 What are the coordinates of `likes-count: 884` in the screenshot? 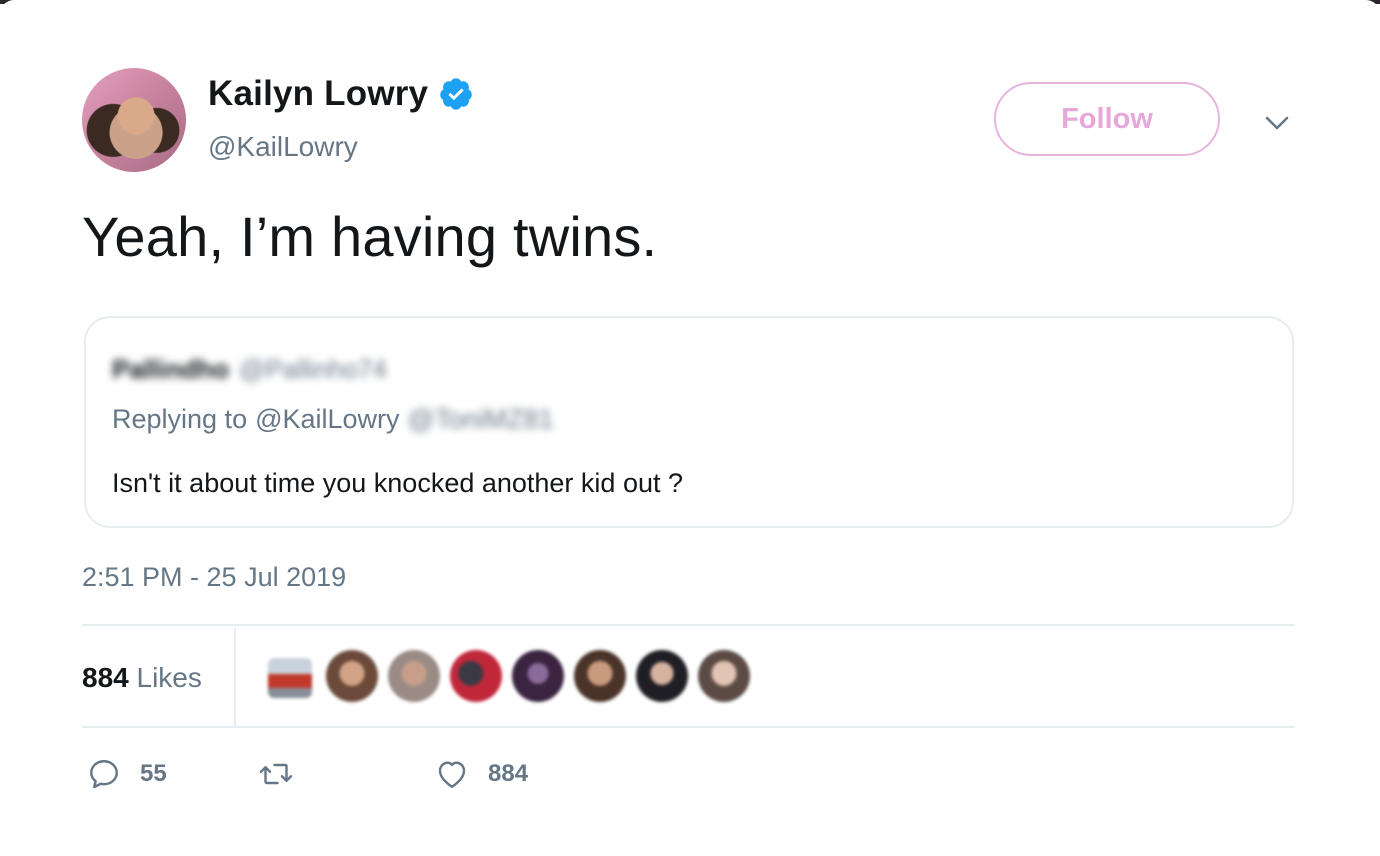 It's located at (105, 677).